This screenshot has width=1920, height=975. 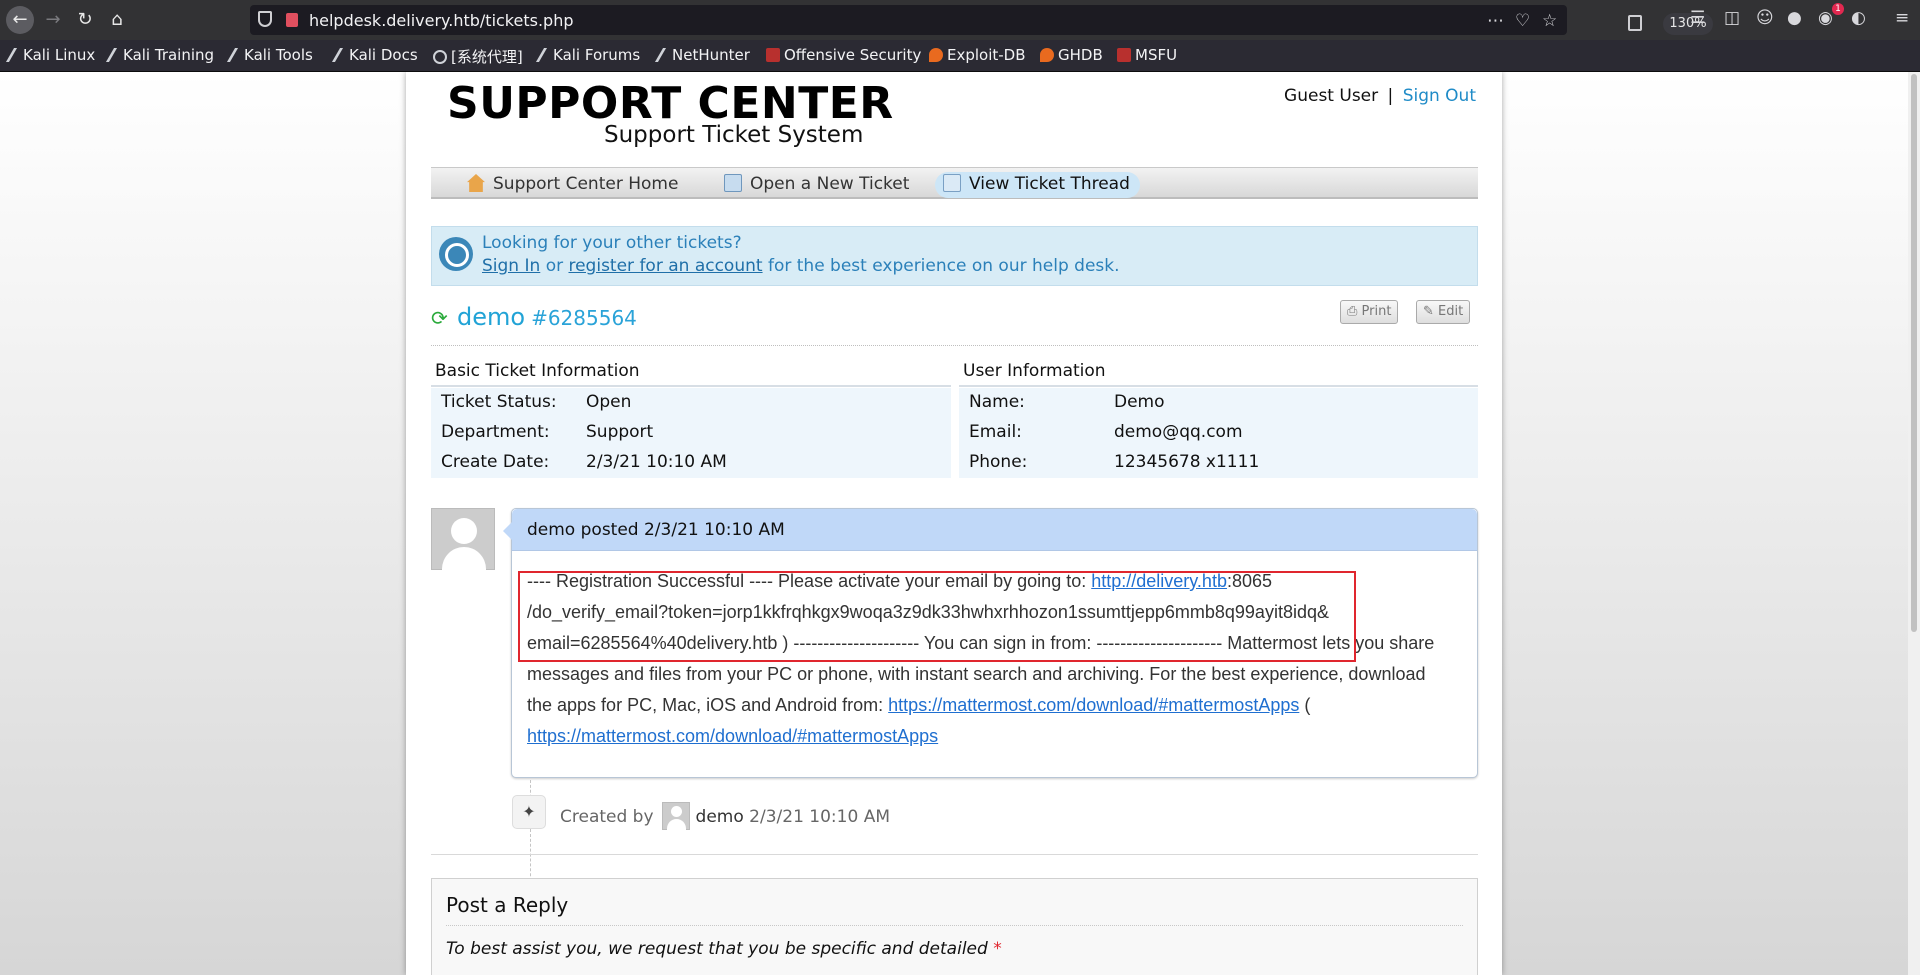 I want to click on nav-home-label: Support Center Home, so click(x=586, y=184).